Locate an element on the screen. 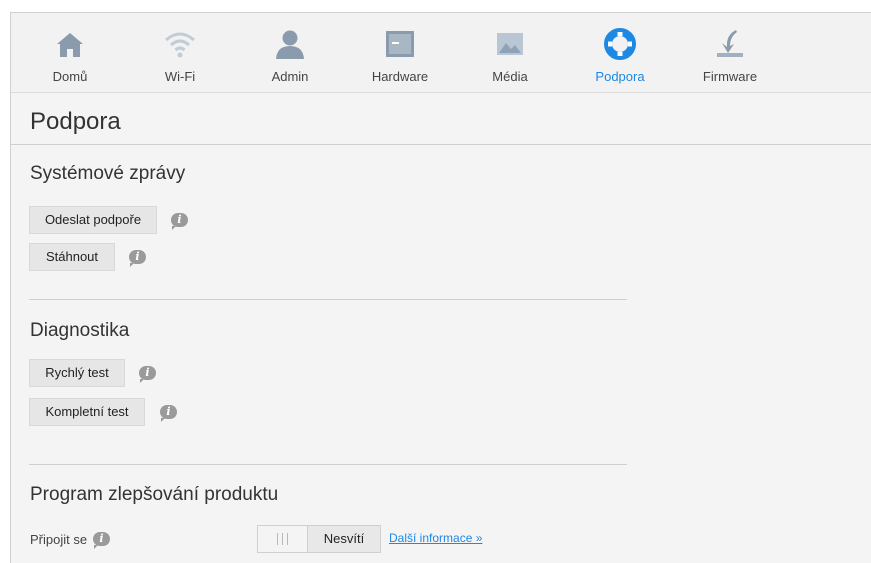 The width and height of the screenshot is (871, 563). nav-item-admin: Admin is located at coordinates (290, 53).